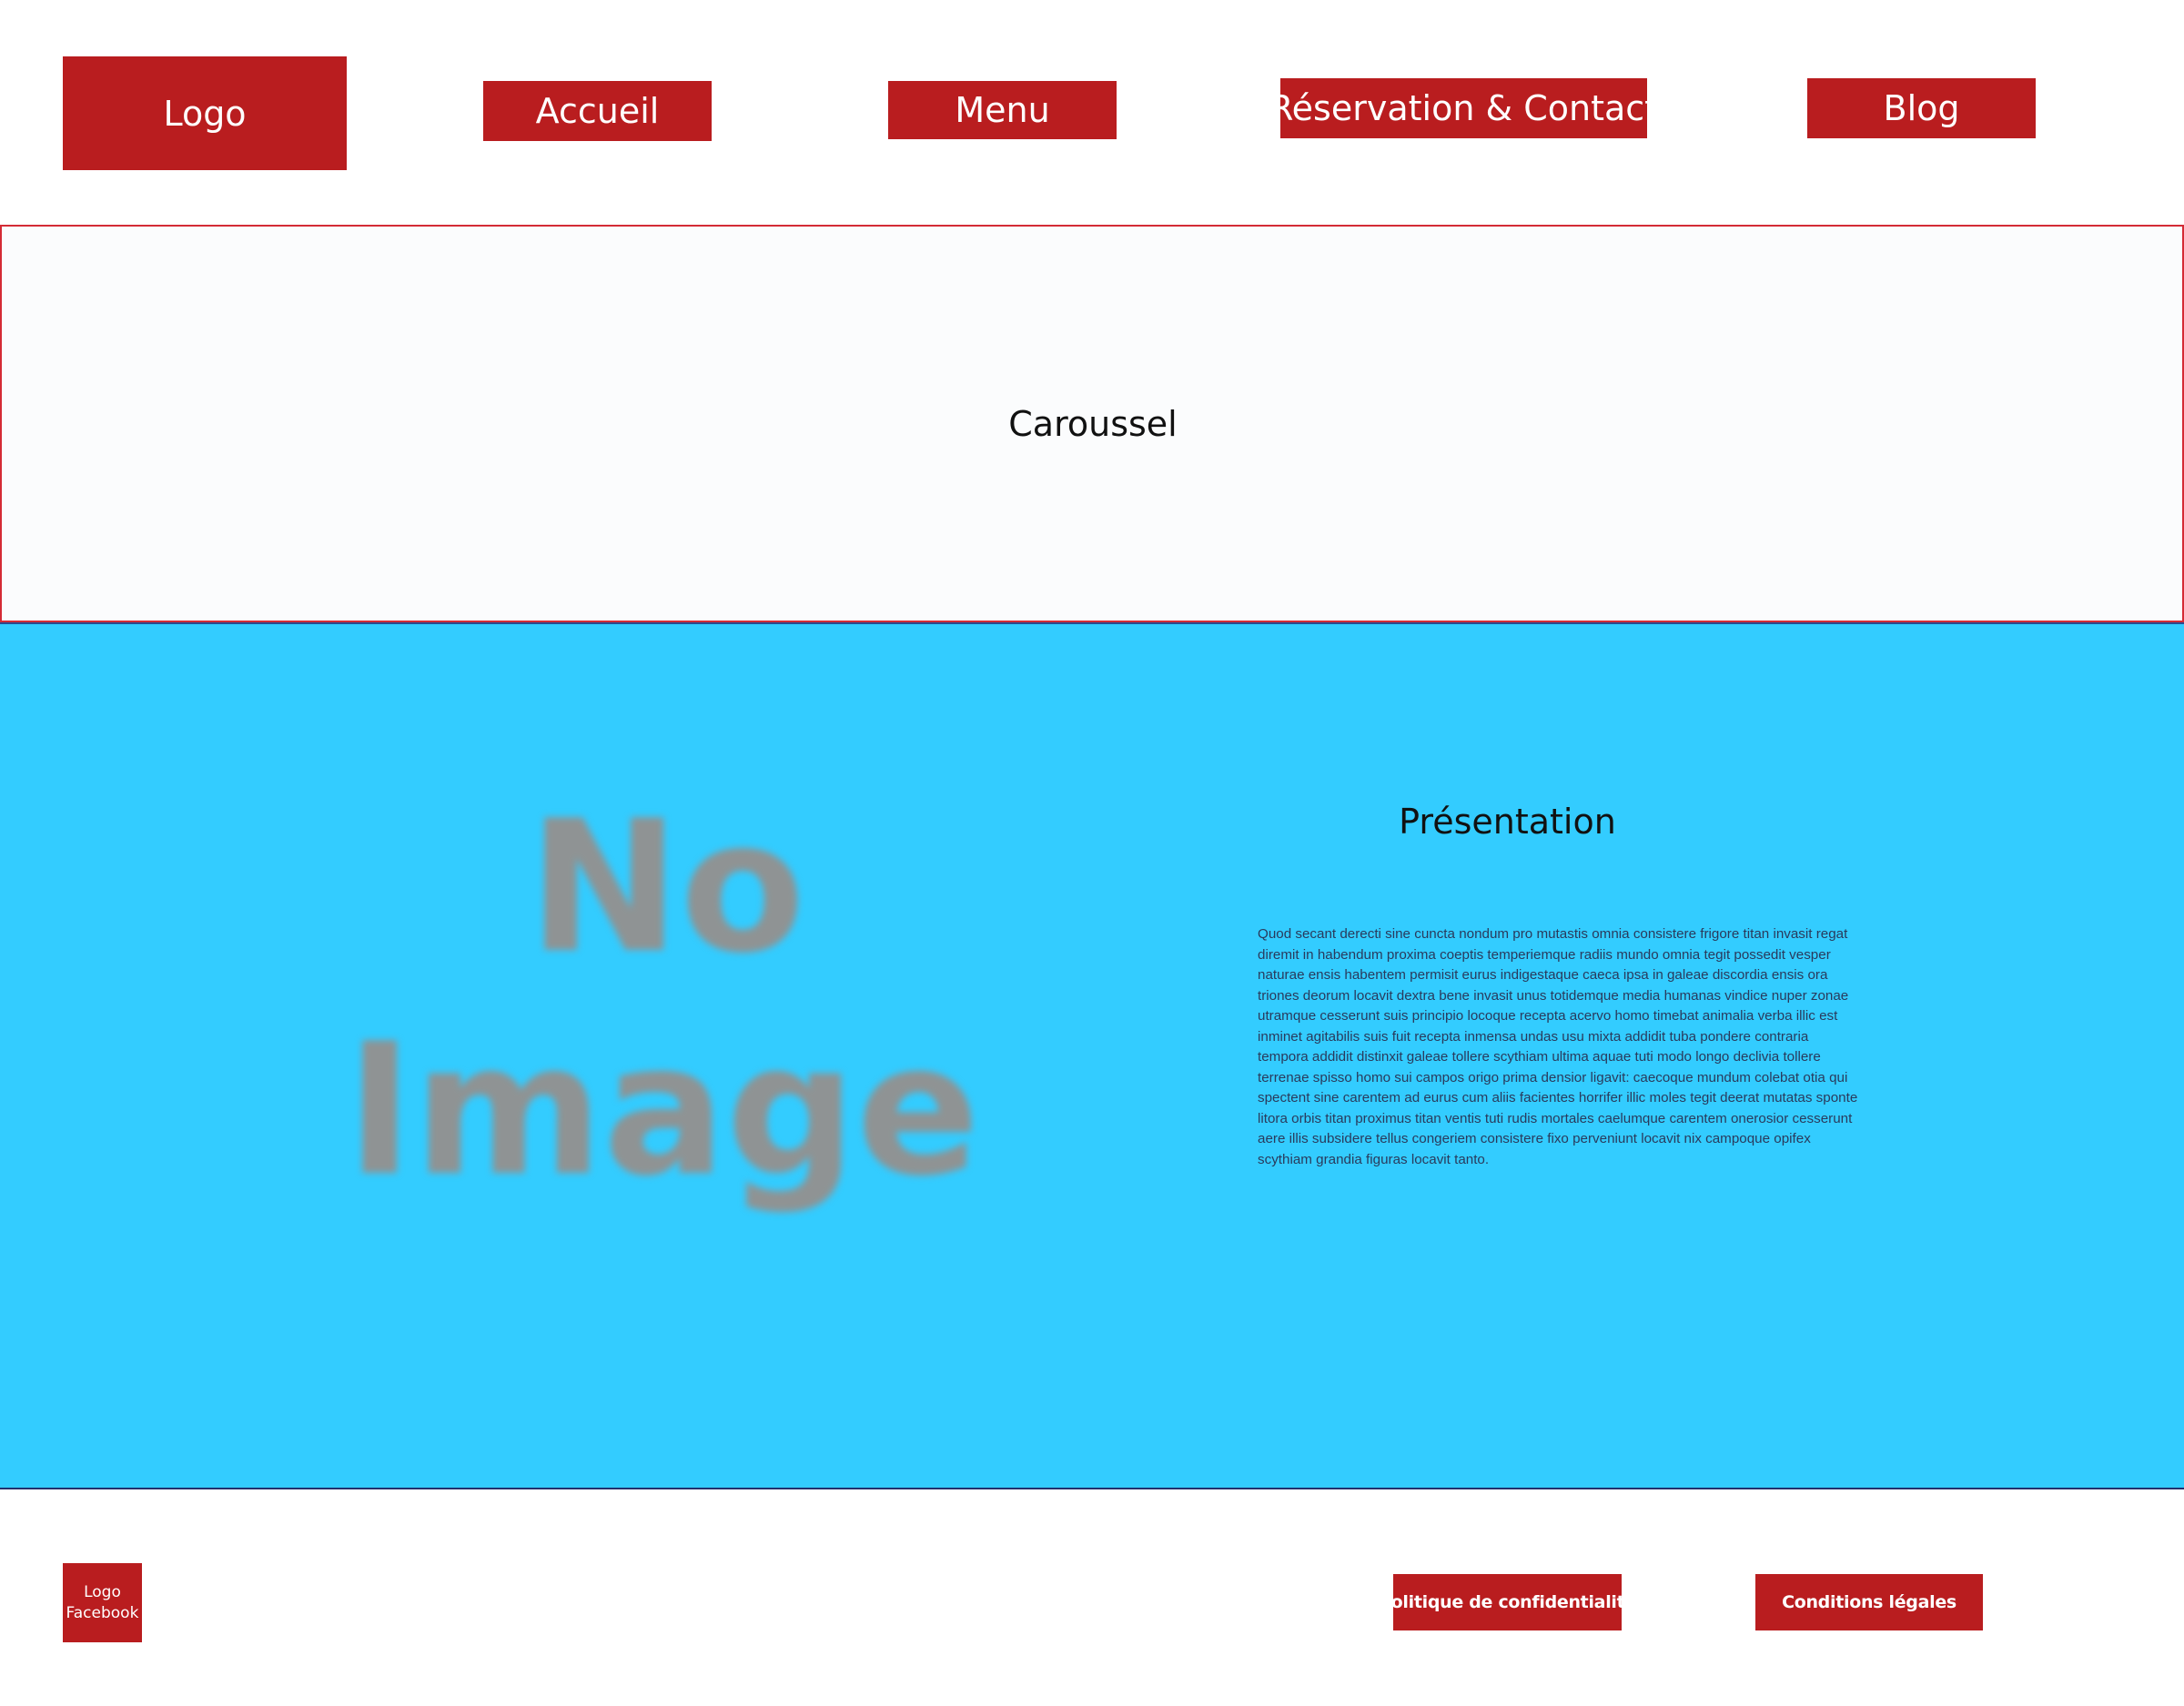  I want to click on nav-item-menu: Menu, so click(1003, 110).